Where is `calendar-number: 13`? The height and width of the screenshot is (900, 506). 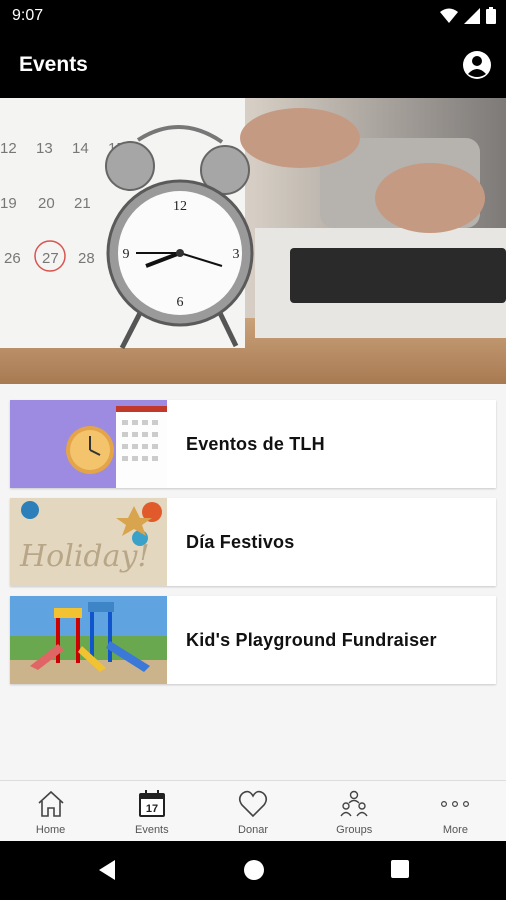
calendar-number: 13 is located at coordinates (44, 148).